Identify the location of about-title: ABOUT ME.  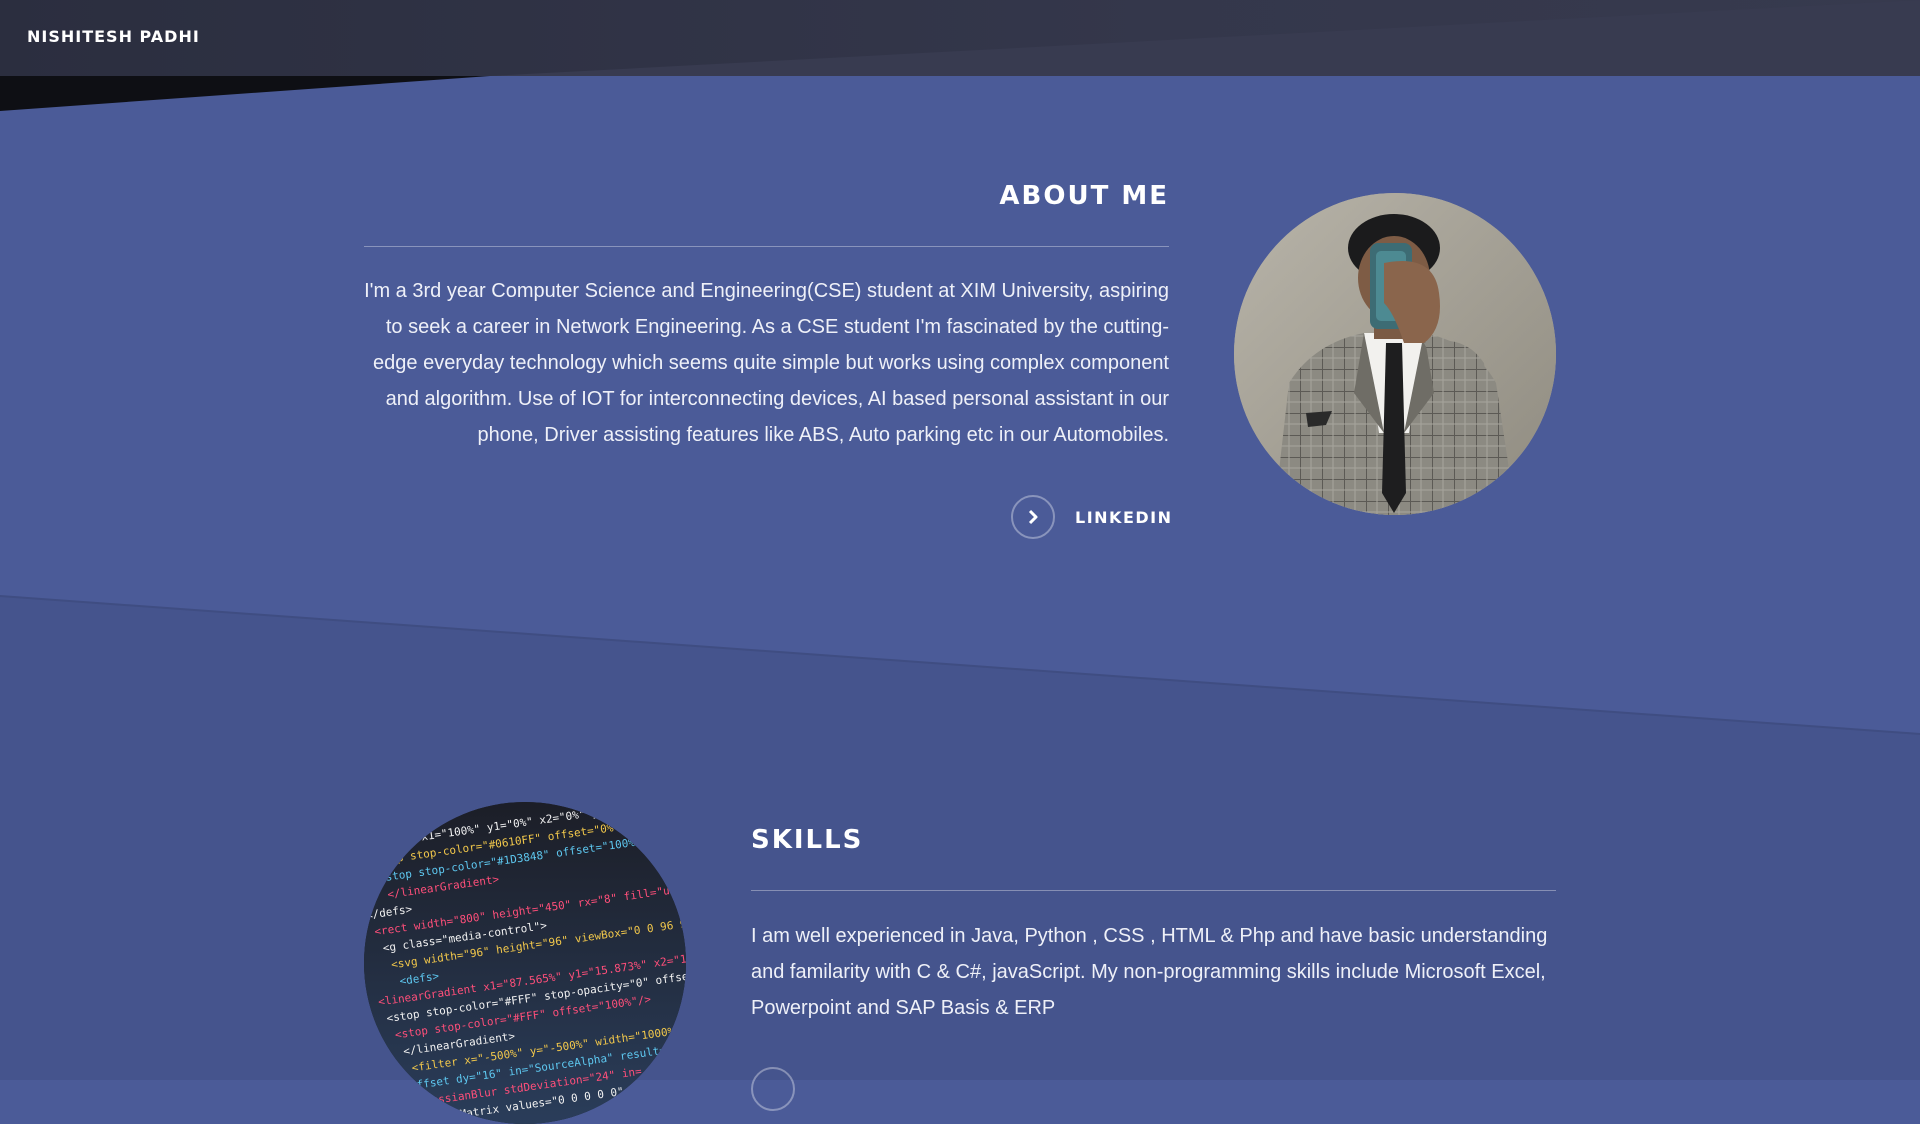
(1084, 196).